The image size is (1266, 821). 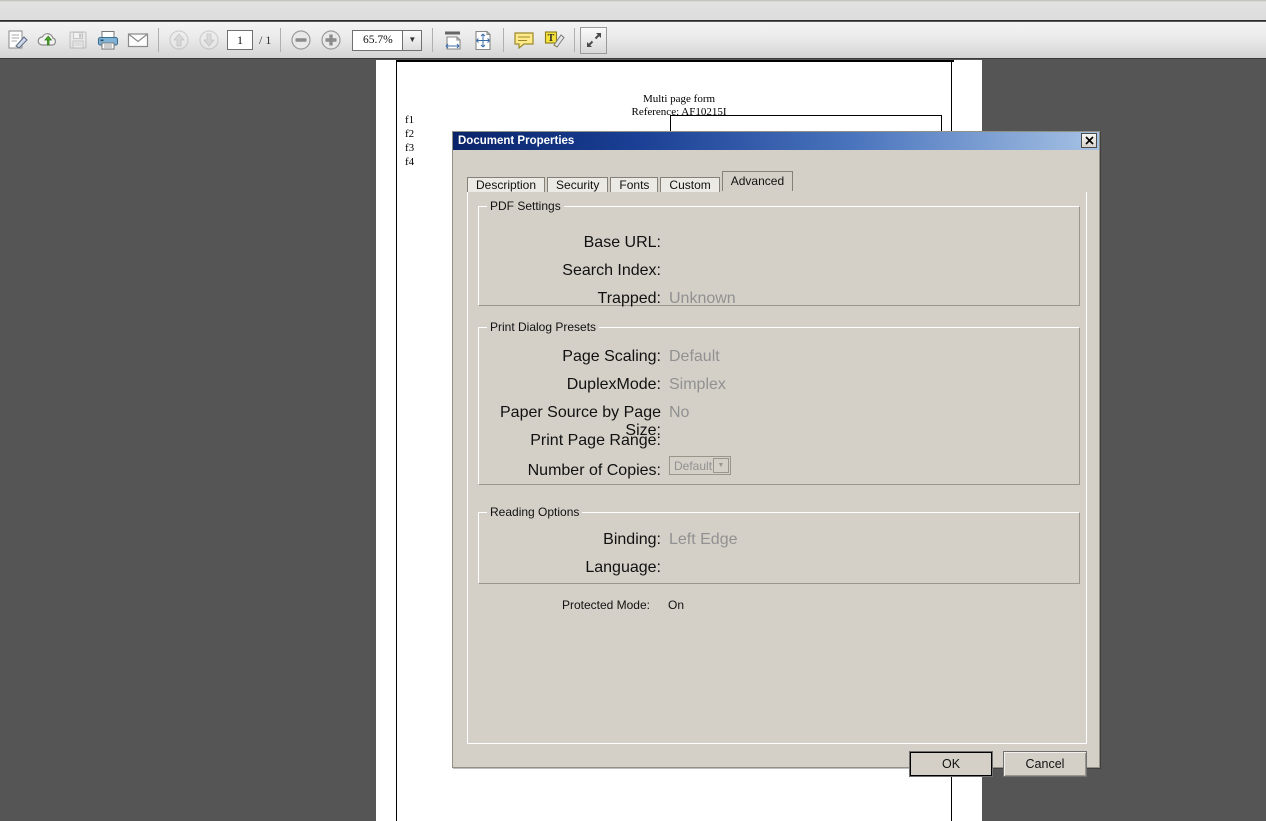 I want to click on print-icon, so click(x=108, y=40).